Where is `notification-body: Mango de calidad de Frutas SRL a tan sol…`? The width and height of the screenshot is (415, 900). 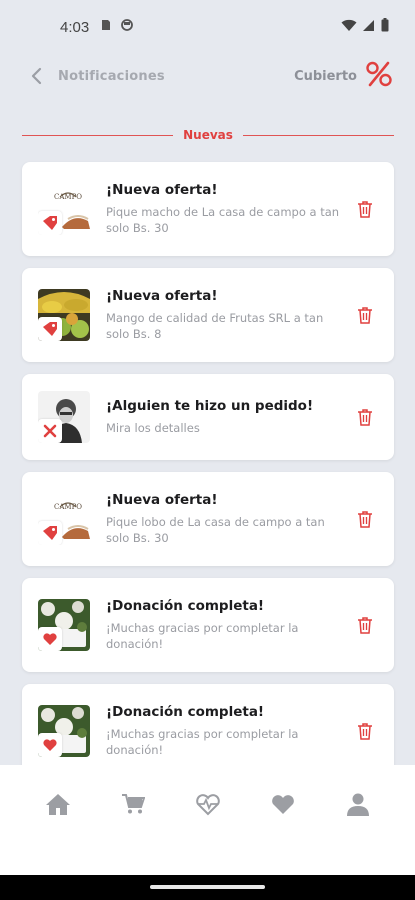 notification-body: Mango de calidad de Frutas SRL a tan sol… is located at coordinates (215, 326).